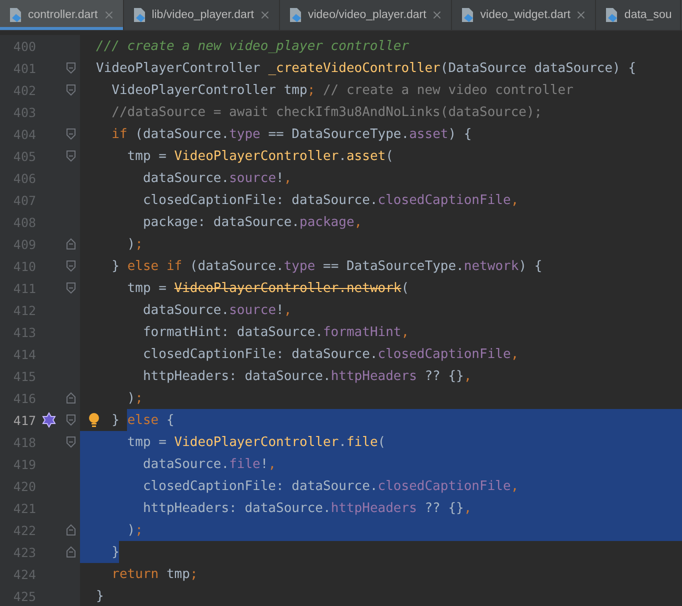 The image size is (682, 606). I want to click on code-token: tmp, so click(177, 575).